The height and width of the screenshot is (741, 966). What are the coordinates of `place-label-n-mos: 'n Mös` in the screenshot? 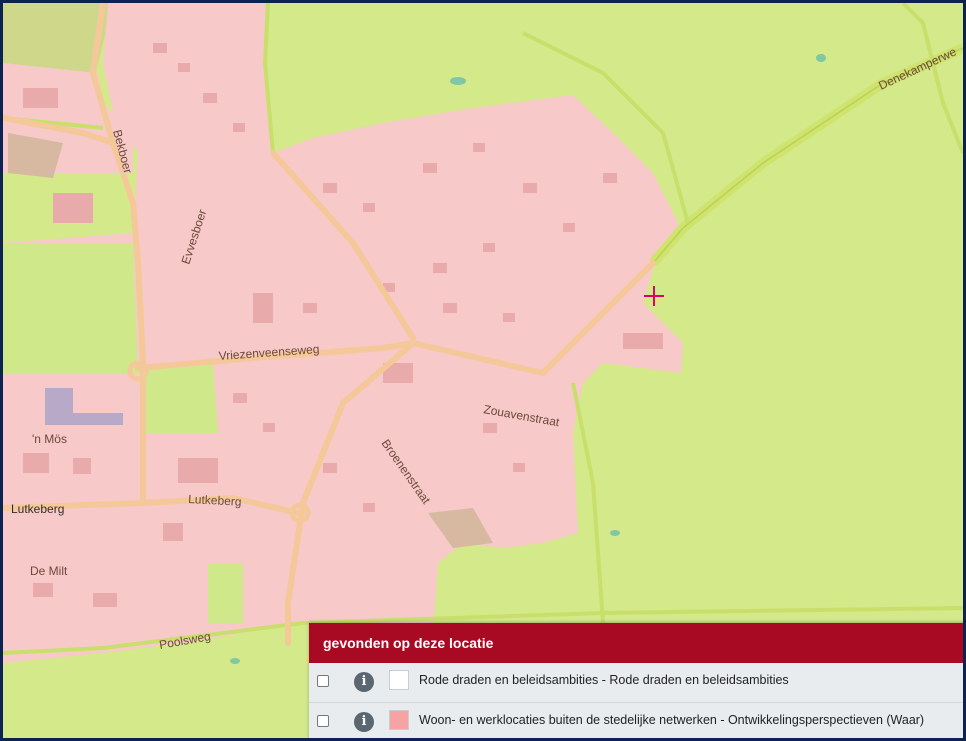 It's located at (49, 439).